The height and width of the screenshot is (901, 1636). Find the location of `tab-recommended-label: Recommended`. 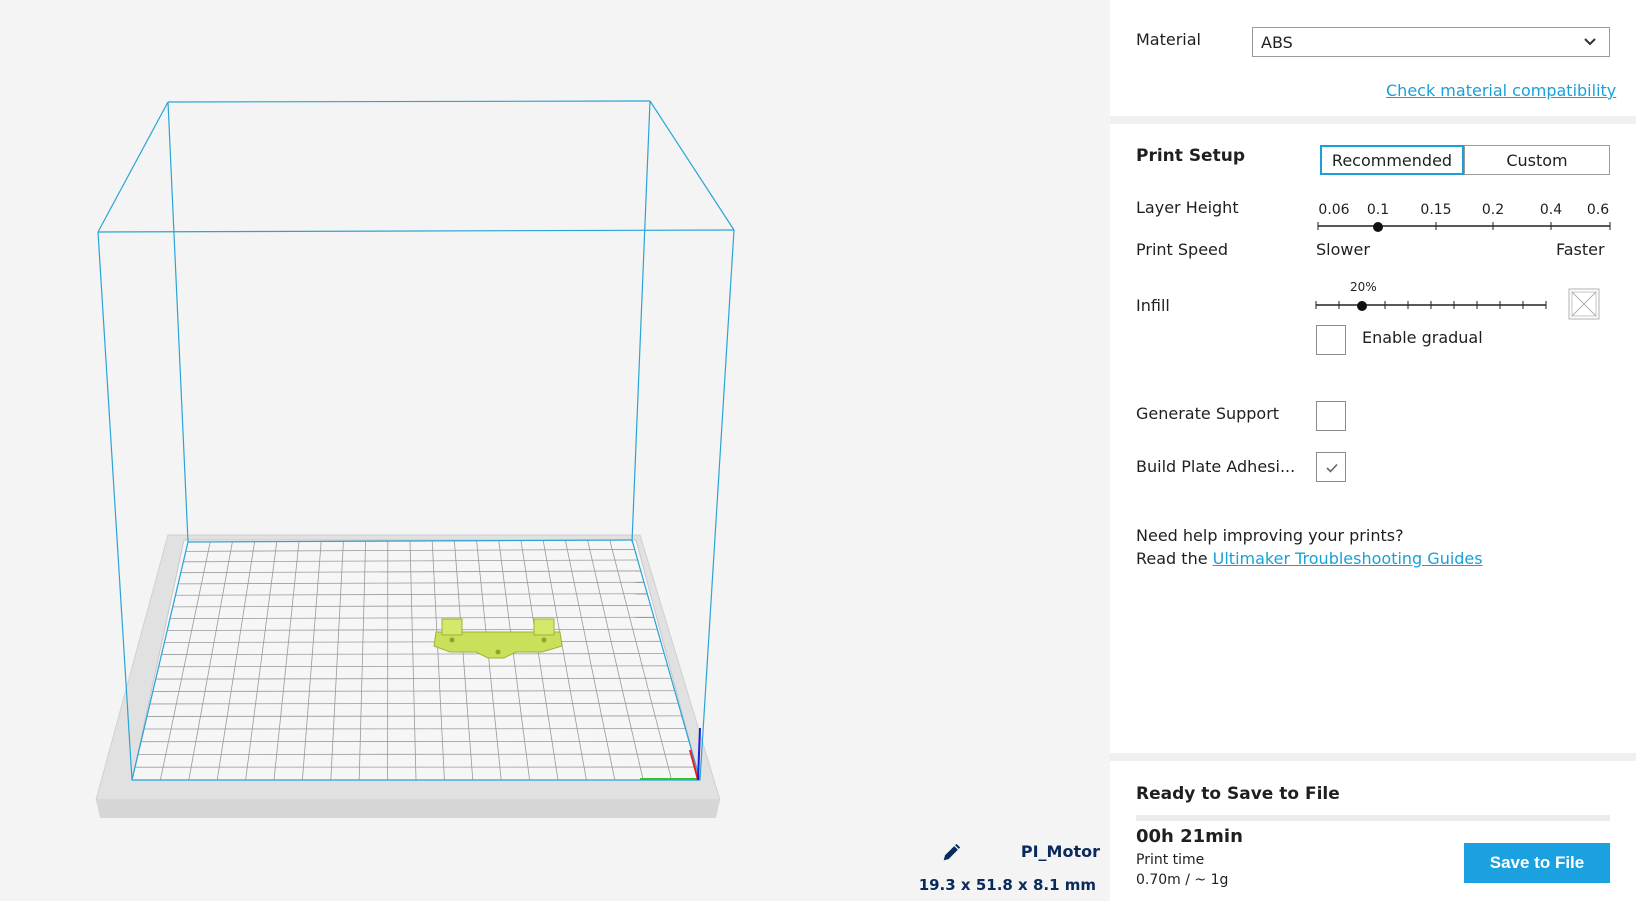

tab-recommended-label: Recommended is located at coordinates (1392, 160).